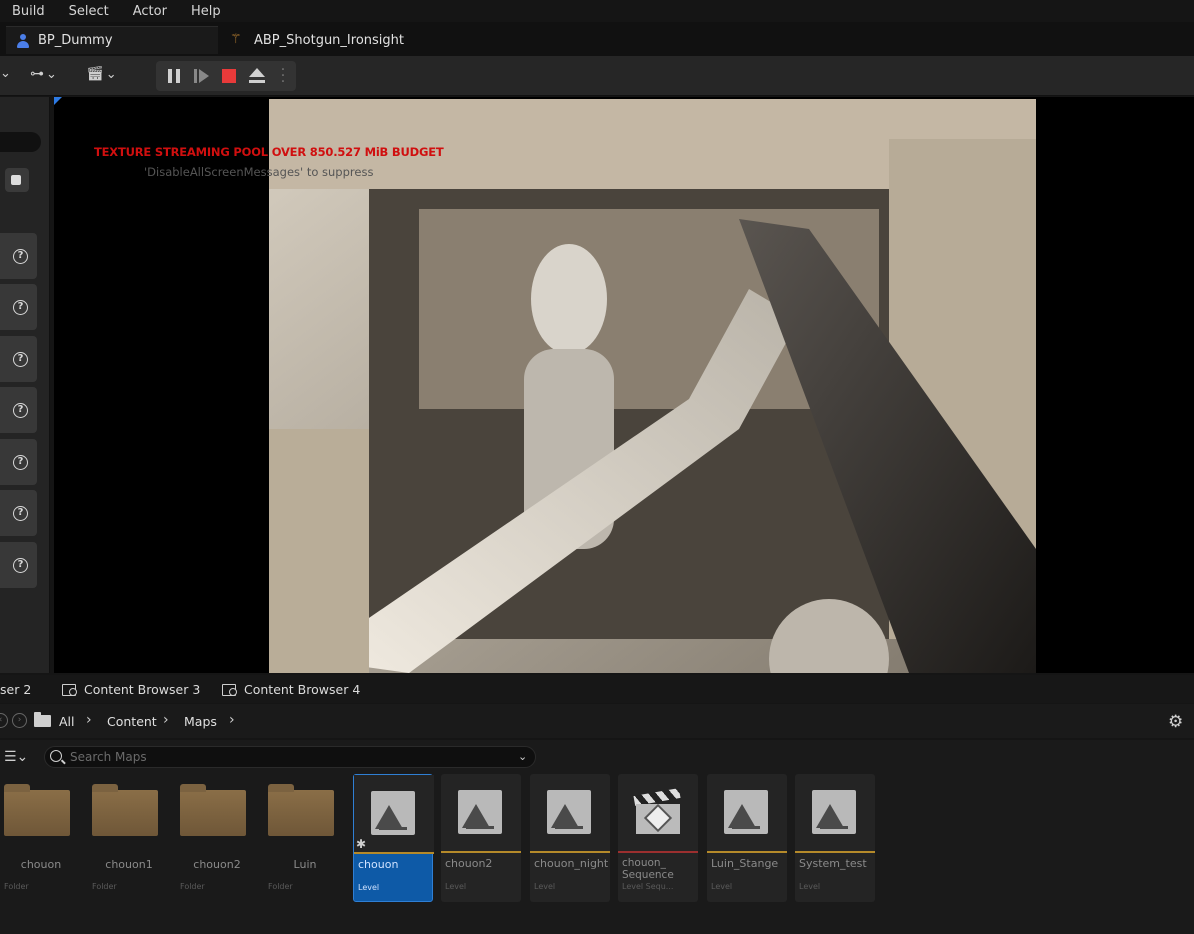  Describe the element at coordinates (570, 838) in the screenshot. I see `asset-level-chouon-night: chouon_night Level` at that location.